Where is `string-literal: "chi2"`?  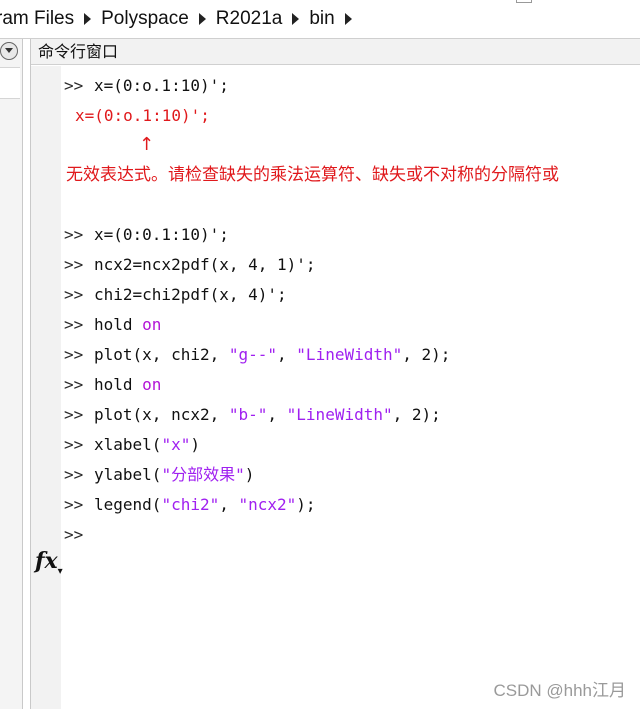 string-literal: "chi2" is located at coordinates (190, 504).